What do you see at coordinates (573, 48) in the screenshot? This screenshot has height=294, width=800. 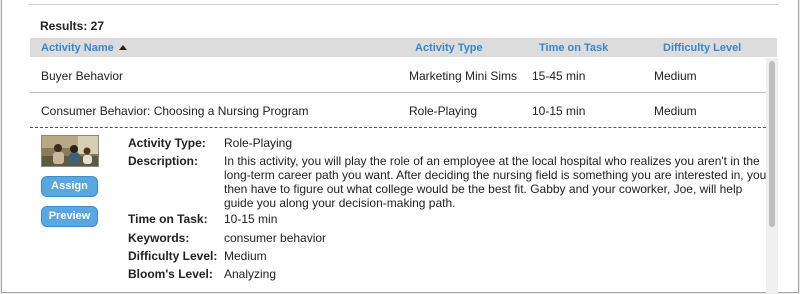 I see `header-time-on-task: Time on Task` at bounding box center [573, 48].